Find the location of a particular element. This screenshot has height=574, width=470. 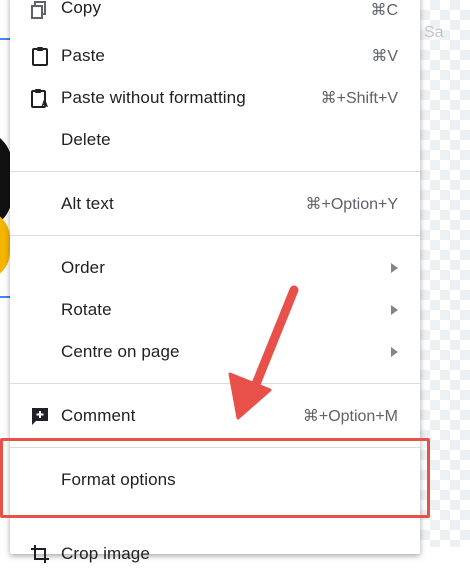

menu-item-label: Crop image is located at coordinates (105, 553).